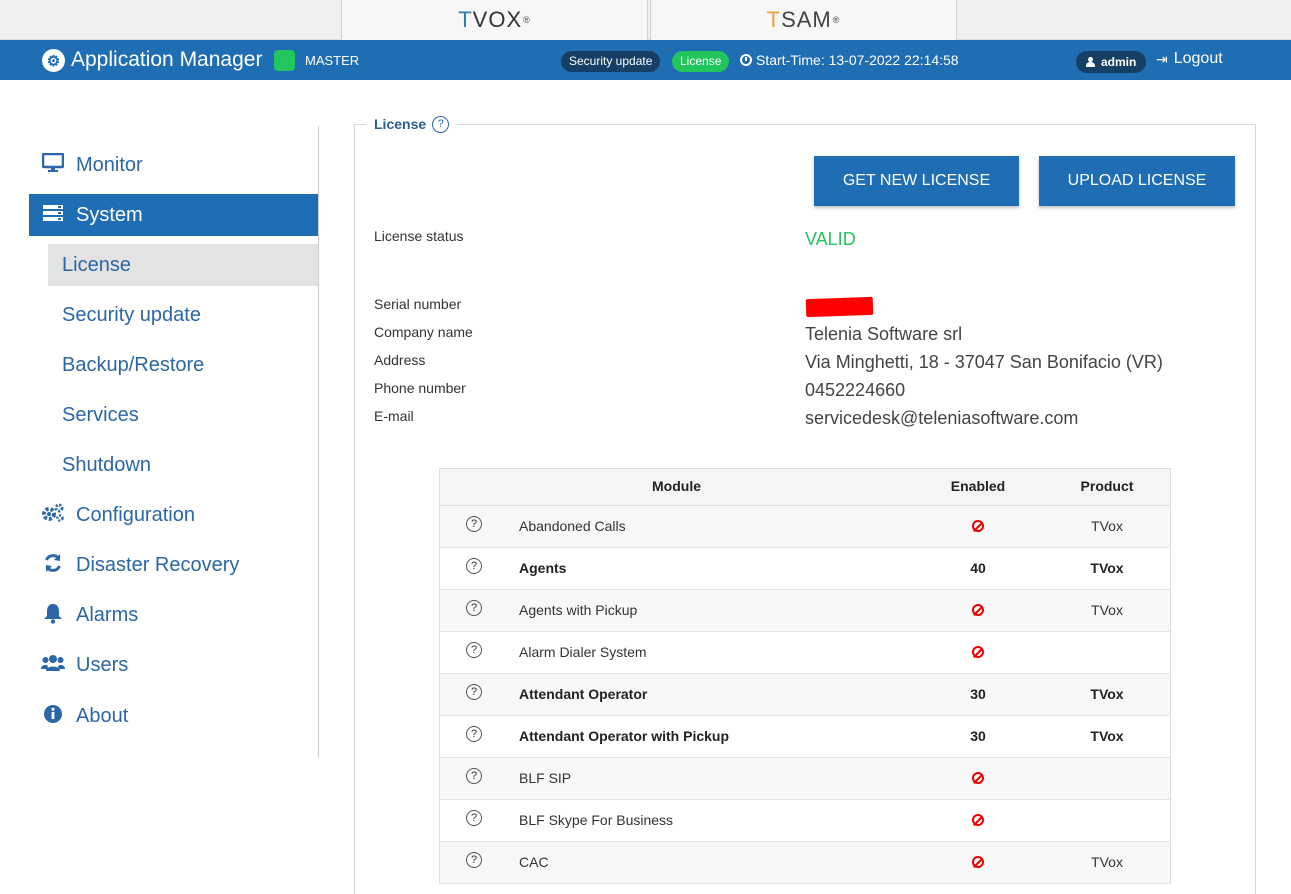 The image size is (1291, 894). What do you see at coordinates (183, 265) in the screenshot?
I see `sidebar-subitem-license: License` at bounding box center [183, 265].